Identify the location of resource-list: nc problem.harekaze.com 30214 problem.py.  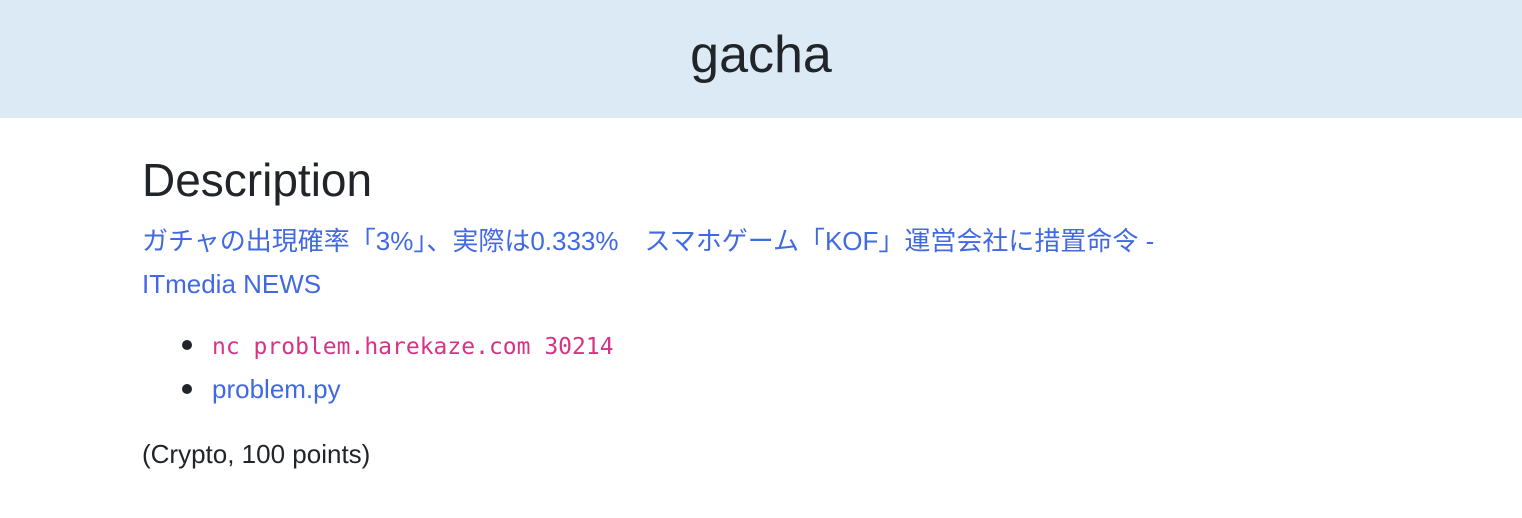
(761, 367).